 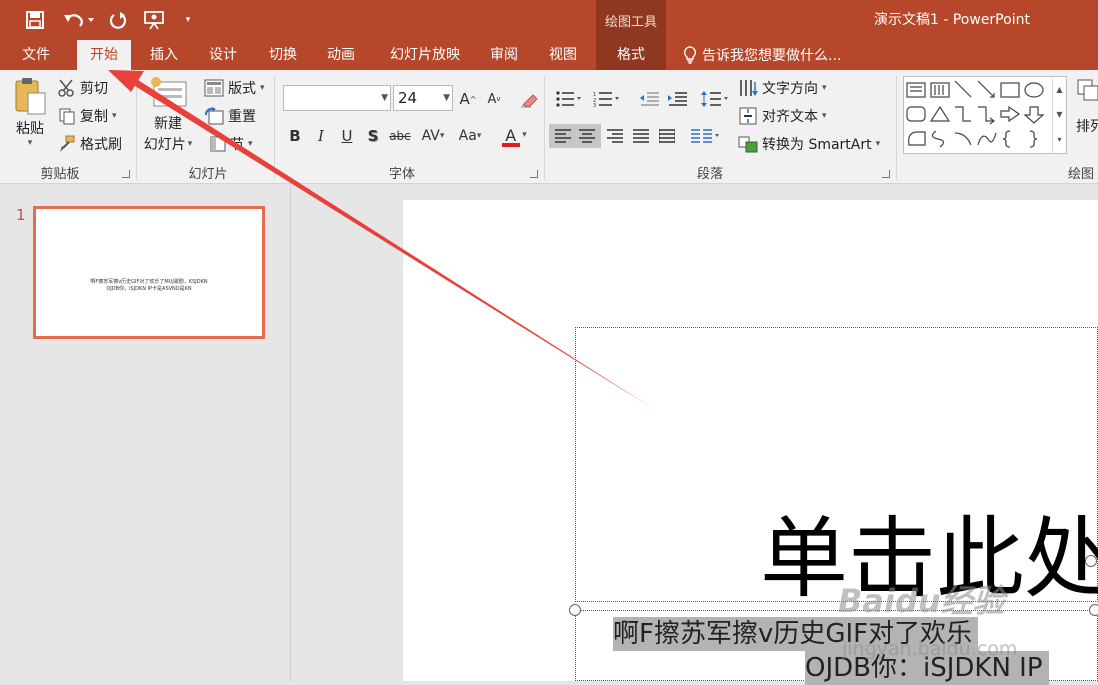 What do you see at coordinates (878, 144) in the screenshot?
I see `smartart-dropdown-icon: ▾` at bounding box center [878, 144].